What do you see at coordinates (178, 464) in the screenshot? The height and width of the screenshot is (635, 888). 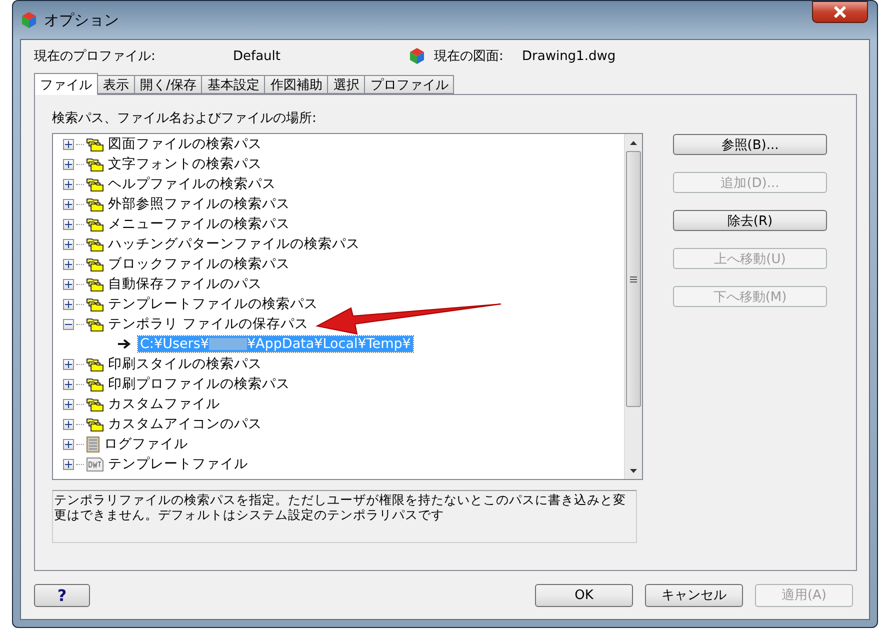 I see `tree-item: テンプレートファイル` at bounding box center [178, 464].